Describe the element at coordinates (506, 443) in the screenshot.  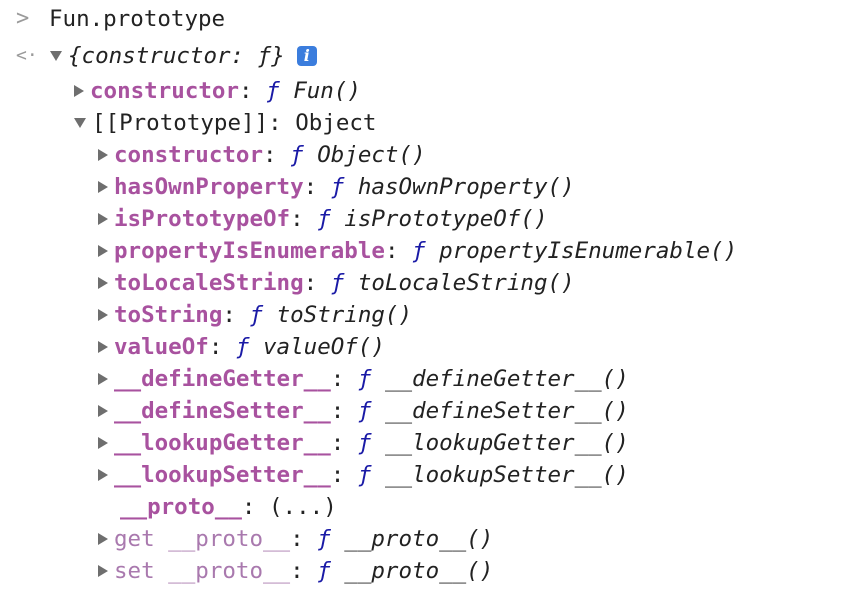
I see `property-value: __lookupGetter__()` at that location.